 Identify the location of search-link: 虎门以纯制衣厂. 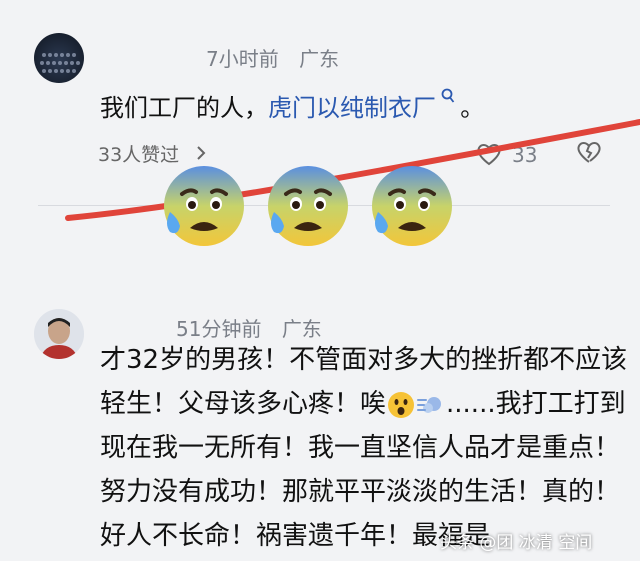
(352, 108).